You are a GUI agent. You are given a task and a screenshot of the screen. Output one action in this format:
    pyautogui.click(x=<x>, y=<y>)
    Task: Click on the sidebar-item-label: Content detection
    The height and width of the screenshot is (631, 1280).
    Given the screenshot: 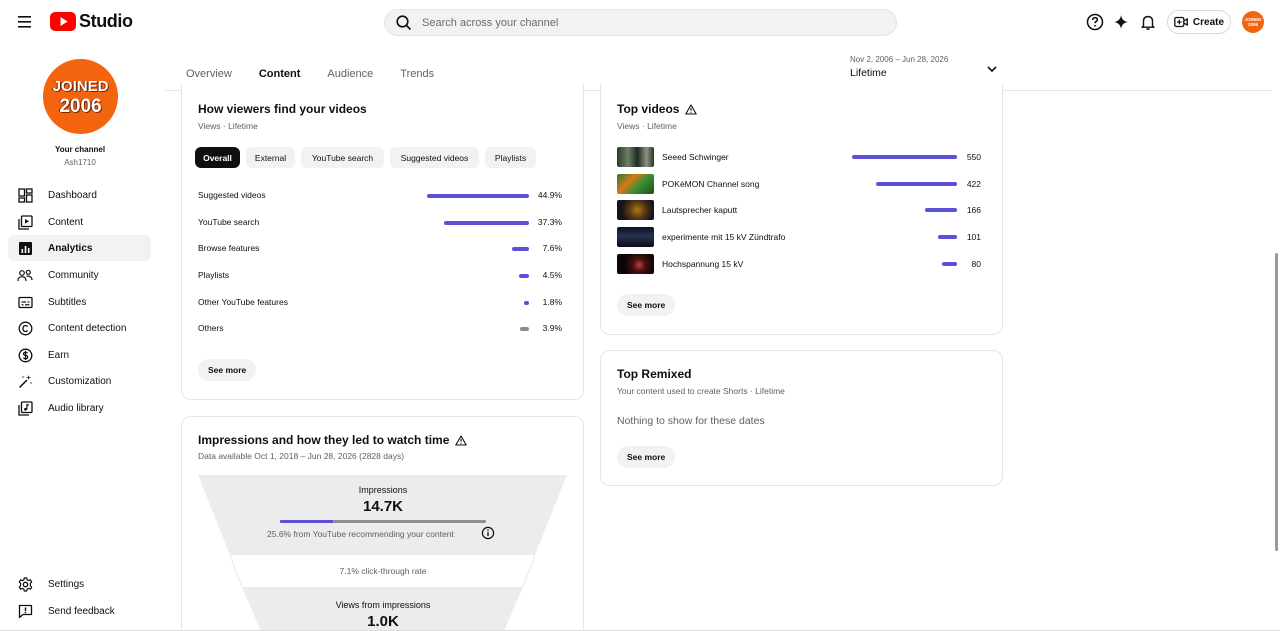 What is the action you would take?
    pyautogui.click(x=87, y=328)
    